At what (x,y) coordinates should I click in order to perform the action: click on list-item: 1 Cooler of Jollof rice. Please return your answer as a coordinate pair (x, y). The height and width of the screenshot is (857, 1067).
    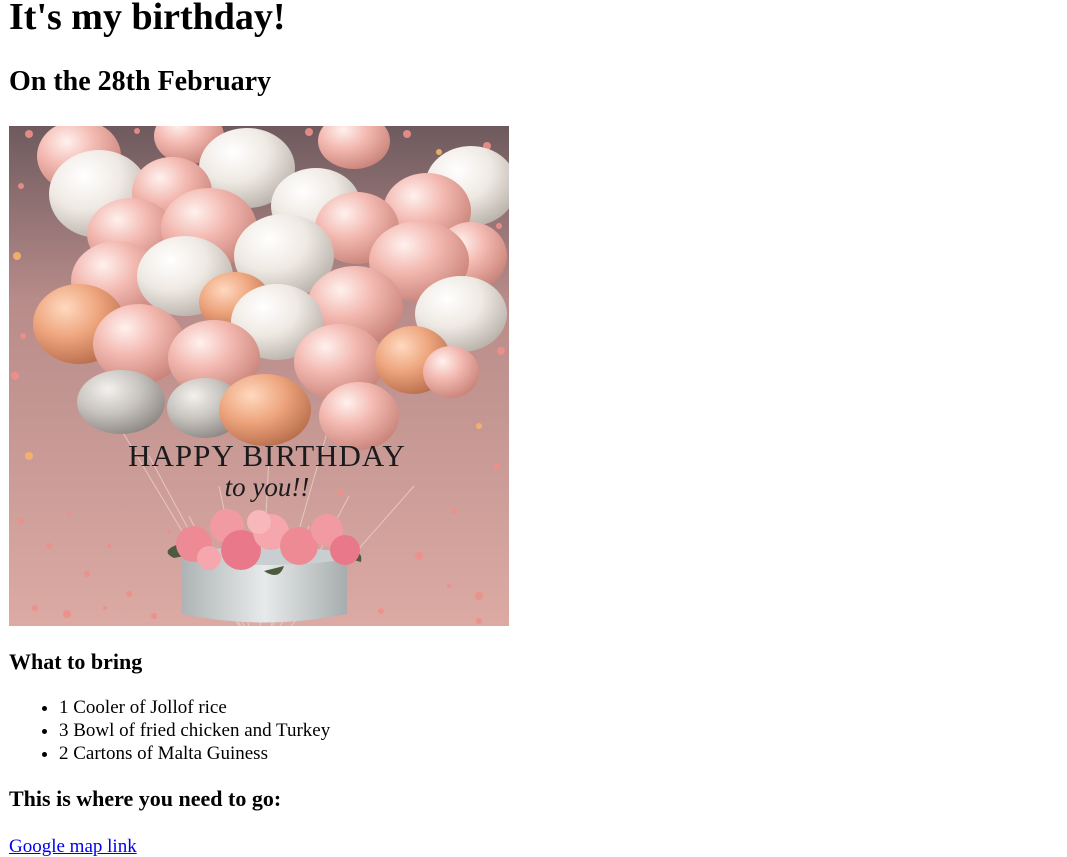
    Looking at the image, I should click on (559, 707).